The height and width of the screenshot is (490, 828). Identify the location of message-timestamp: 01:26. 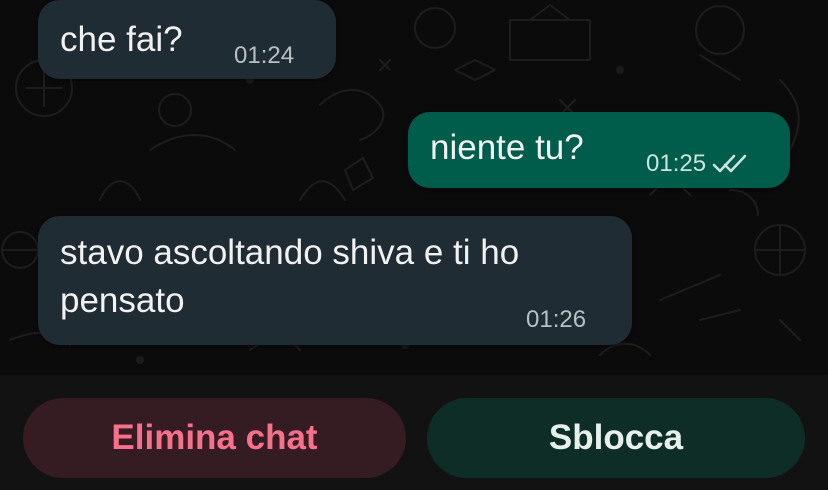
(556, 319).